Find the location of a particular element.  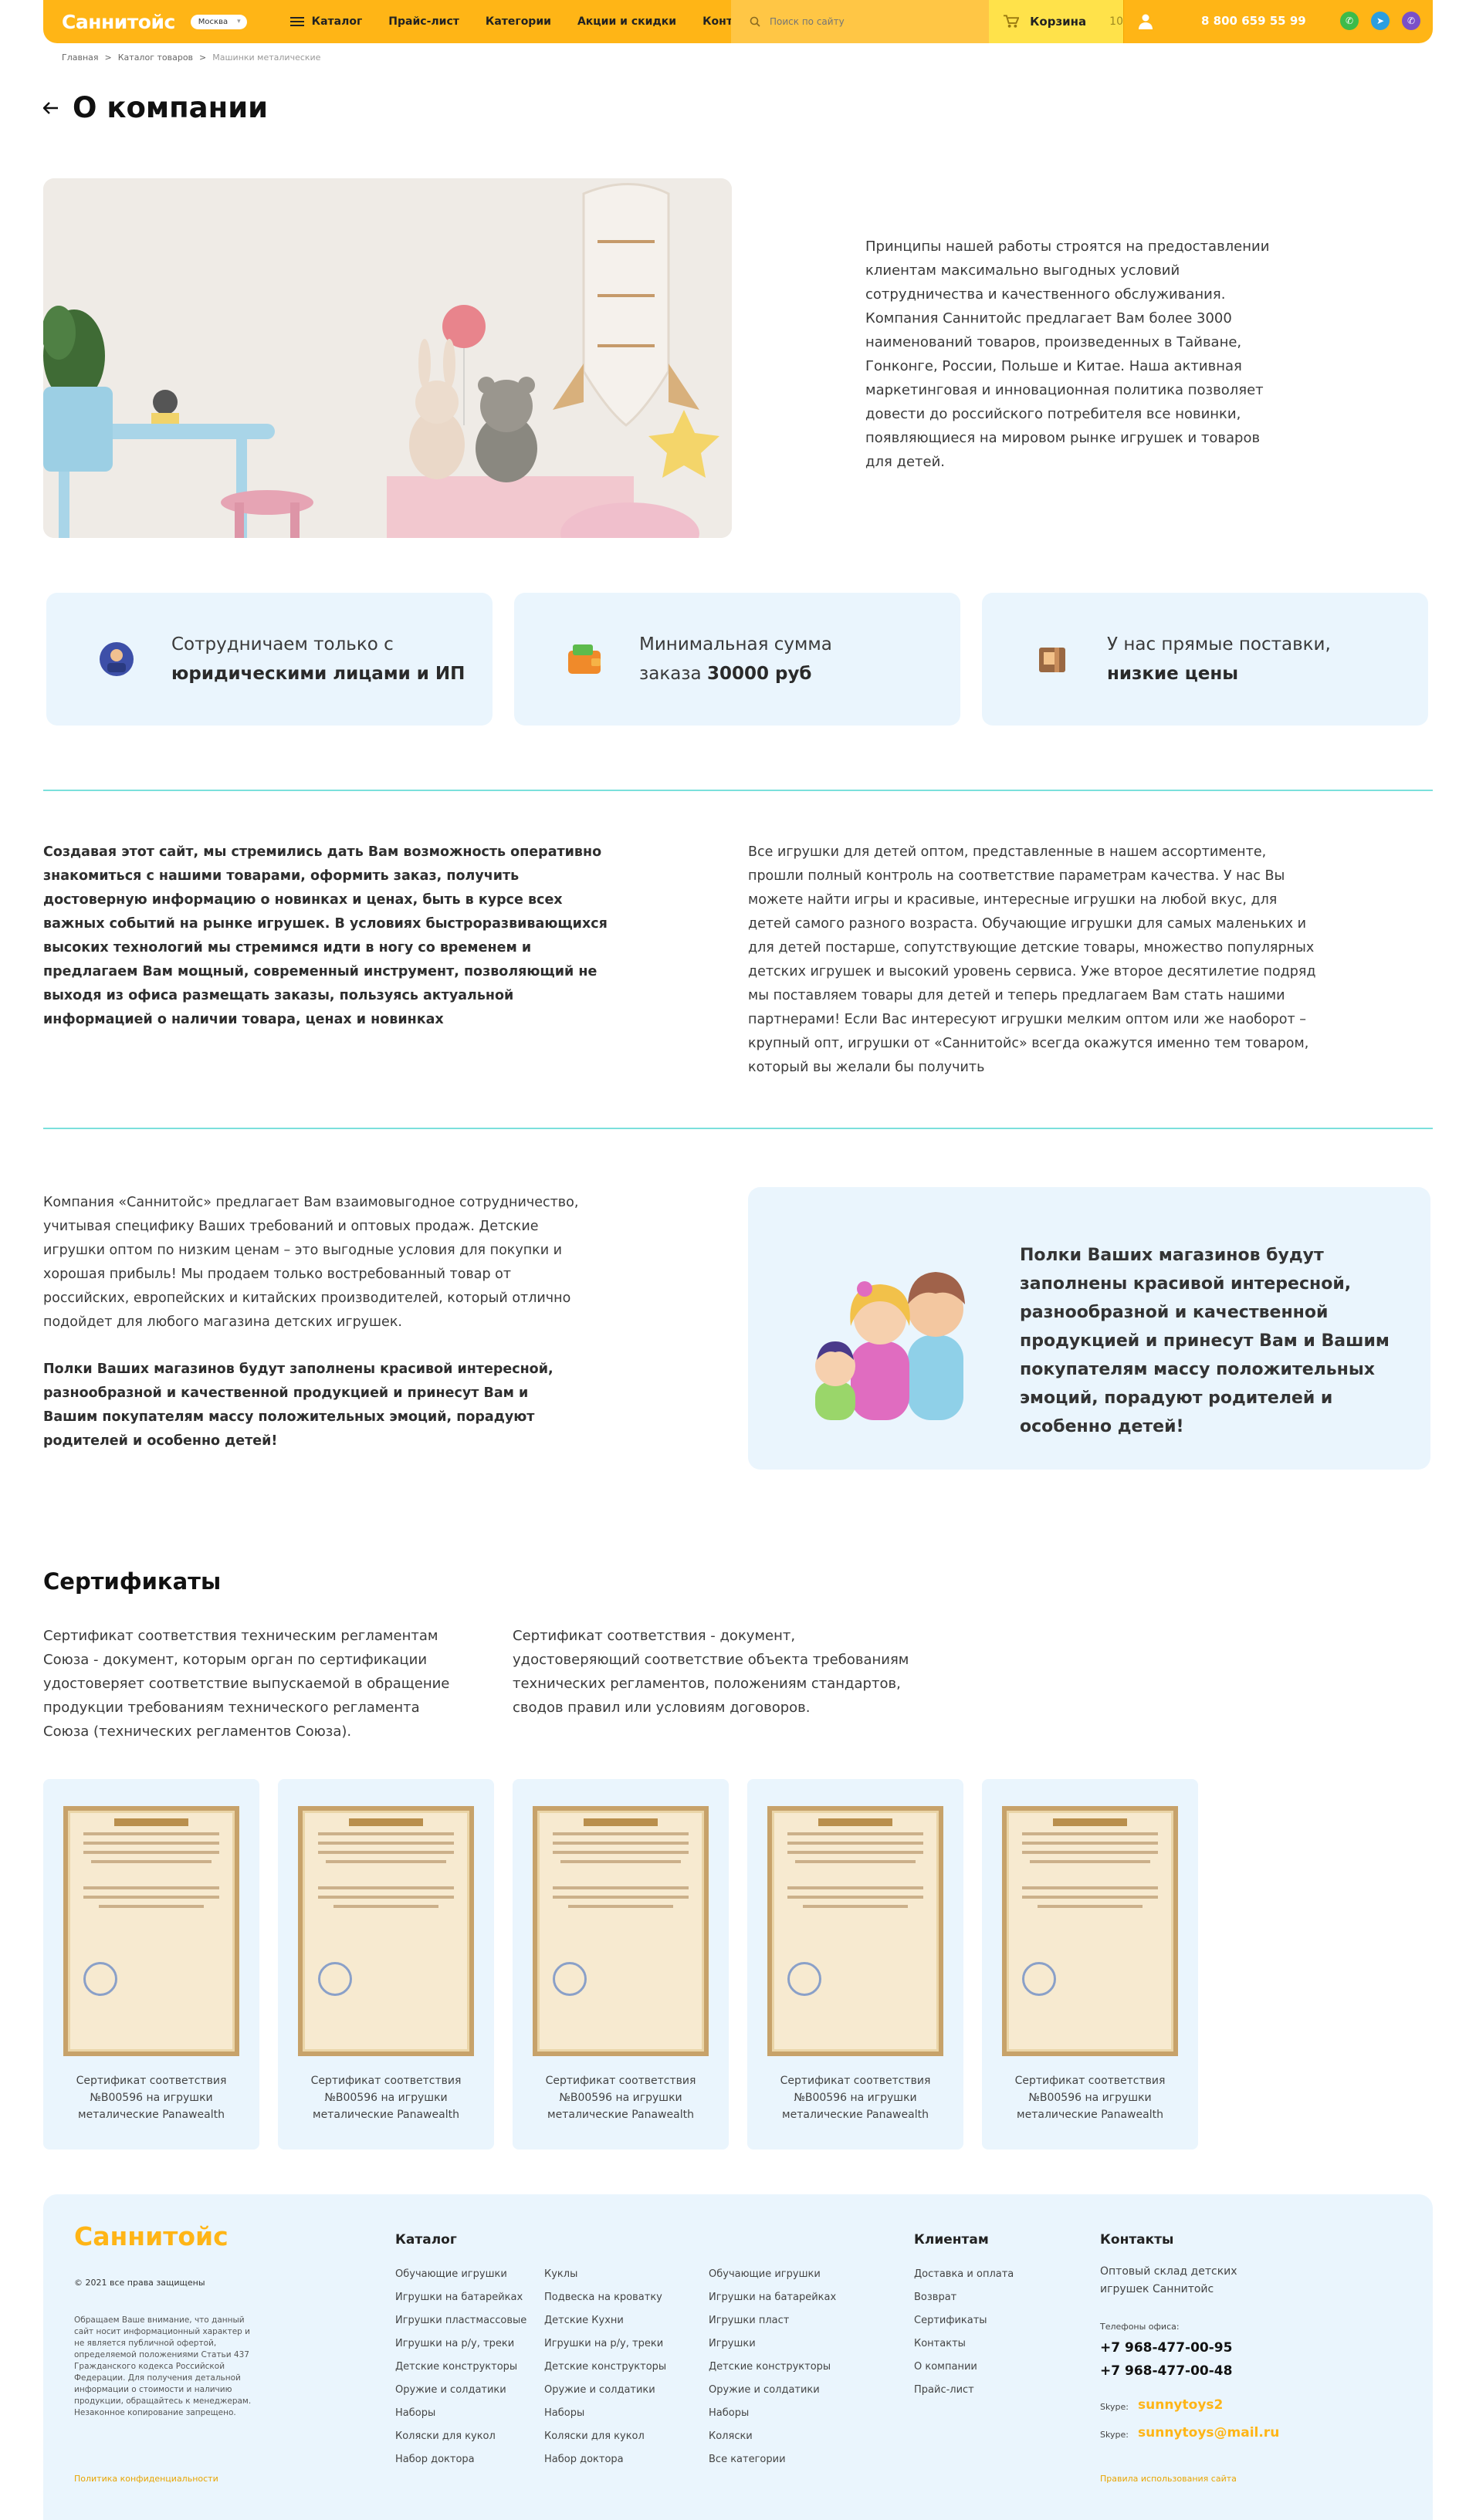

footer-skype: sunnytoys2 is located at coordinates (1180, 2405).